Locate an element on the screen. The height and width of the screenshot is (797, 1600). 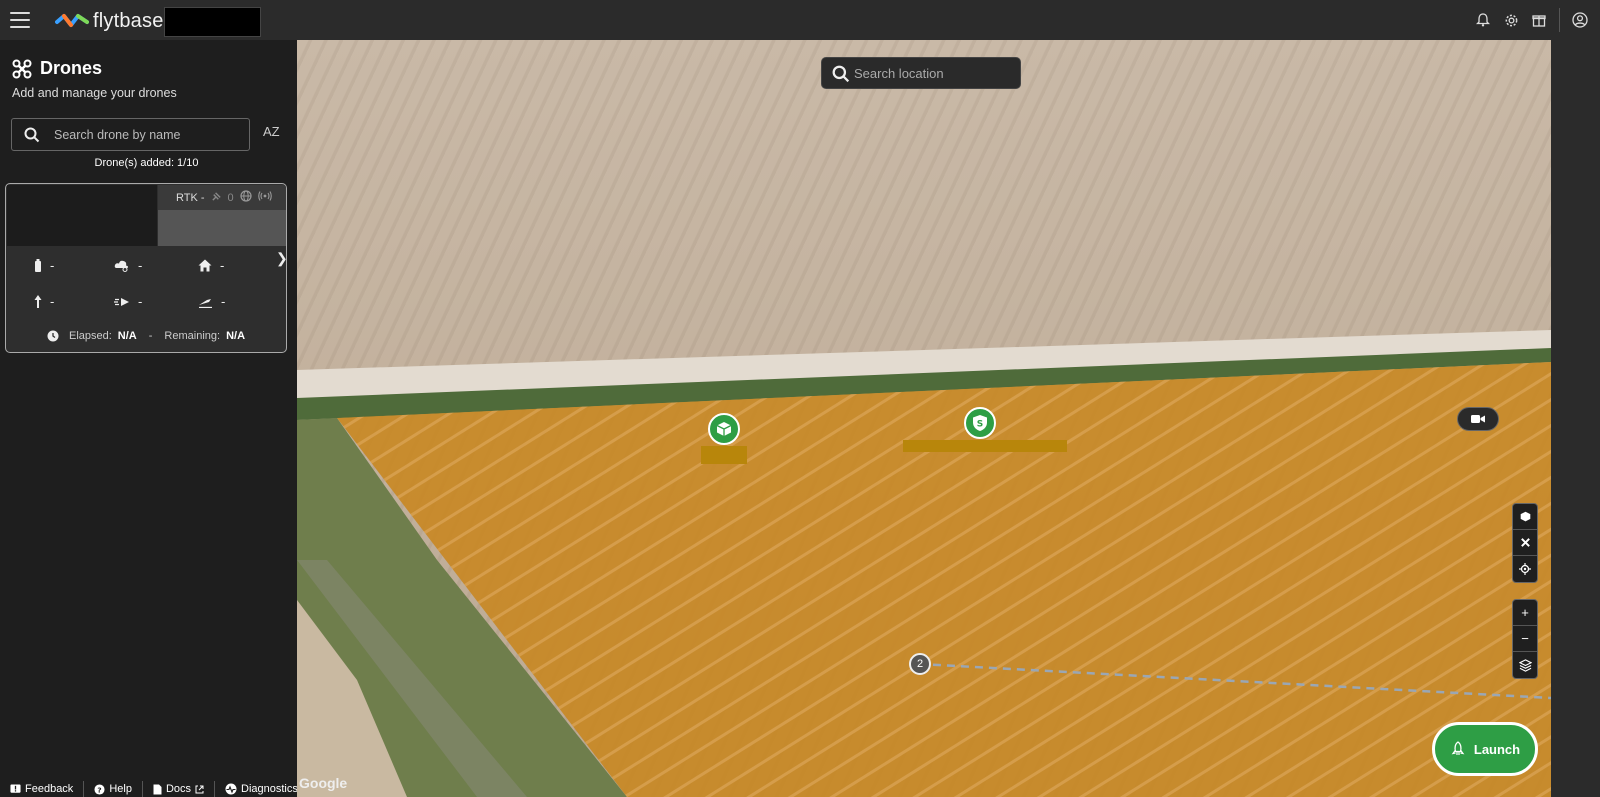
location-search-input is located at coordinates (934, 73).